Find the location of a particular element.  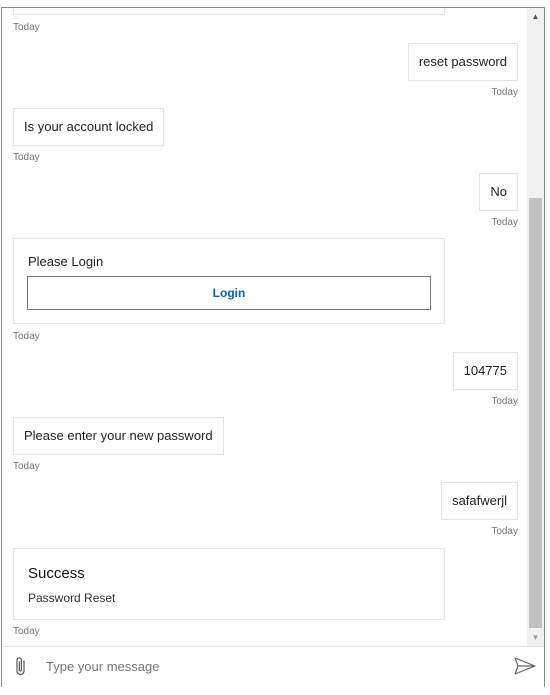

user-message: No is located at coordinates (498, 192).